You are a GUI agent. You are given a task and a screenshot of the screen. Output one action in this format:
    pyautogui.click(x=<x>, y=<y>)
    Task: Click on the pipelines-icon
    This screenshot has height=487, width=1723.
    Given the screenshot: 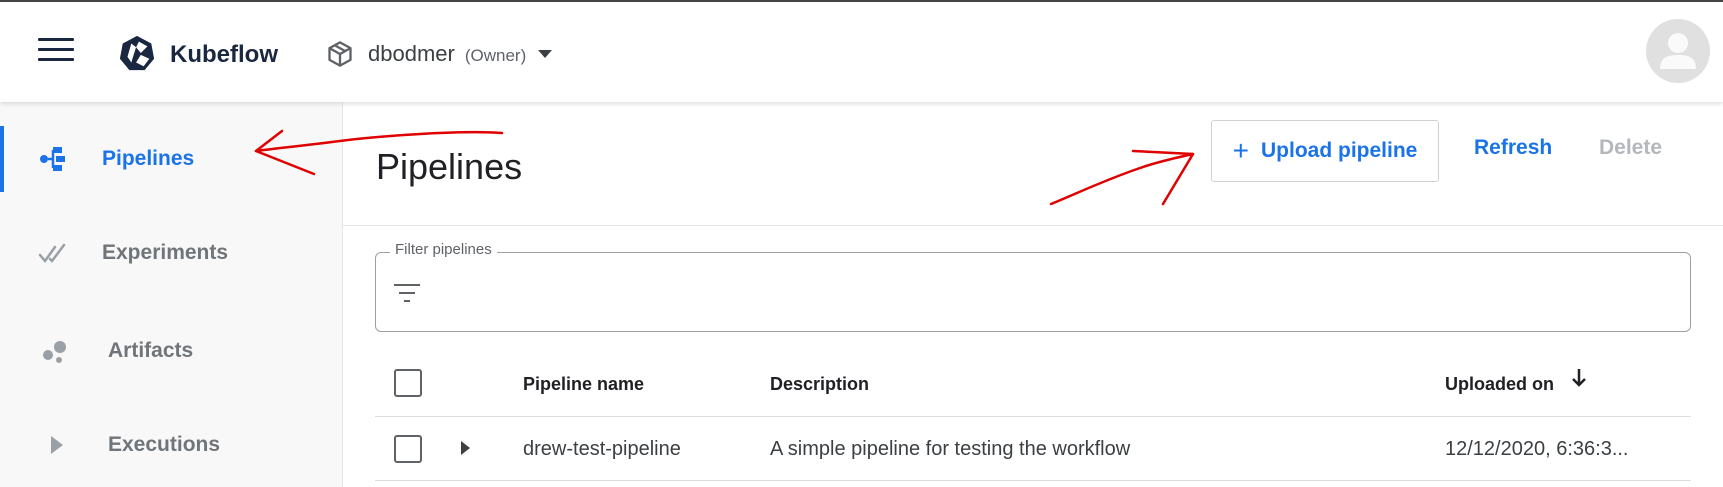 What is the action you would take?
    pyautogui.click(x=52, y=159)
    